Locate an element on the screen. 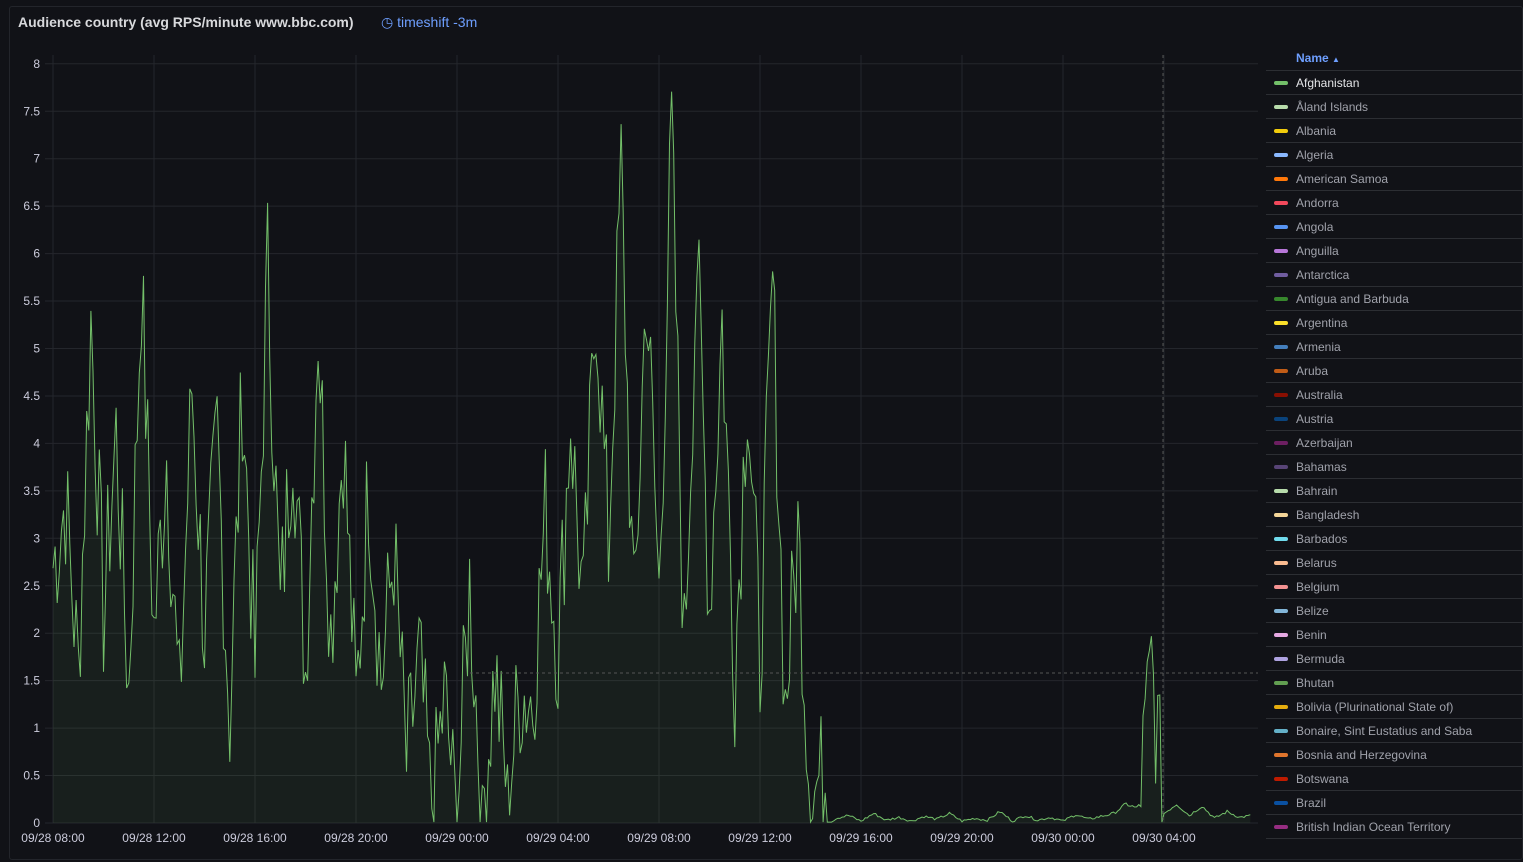  y-tick-label: 3 is located at coordinates (36, 538).